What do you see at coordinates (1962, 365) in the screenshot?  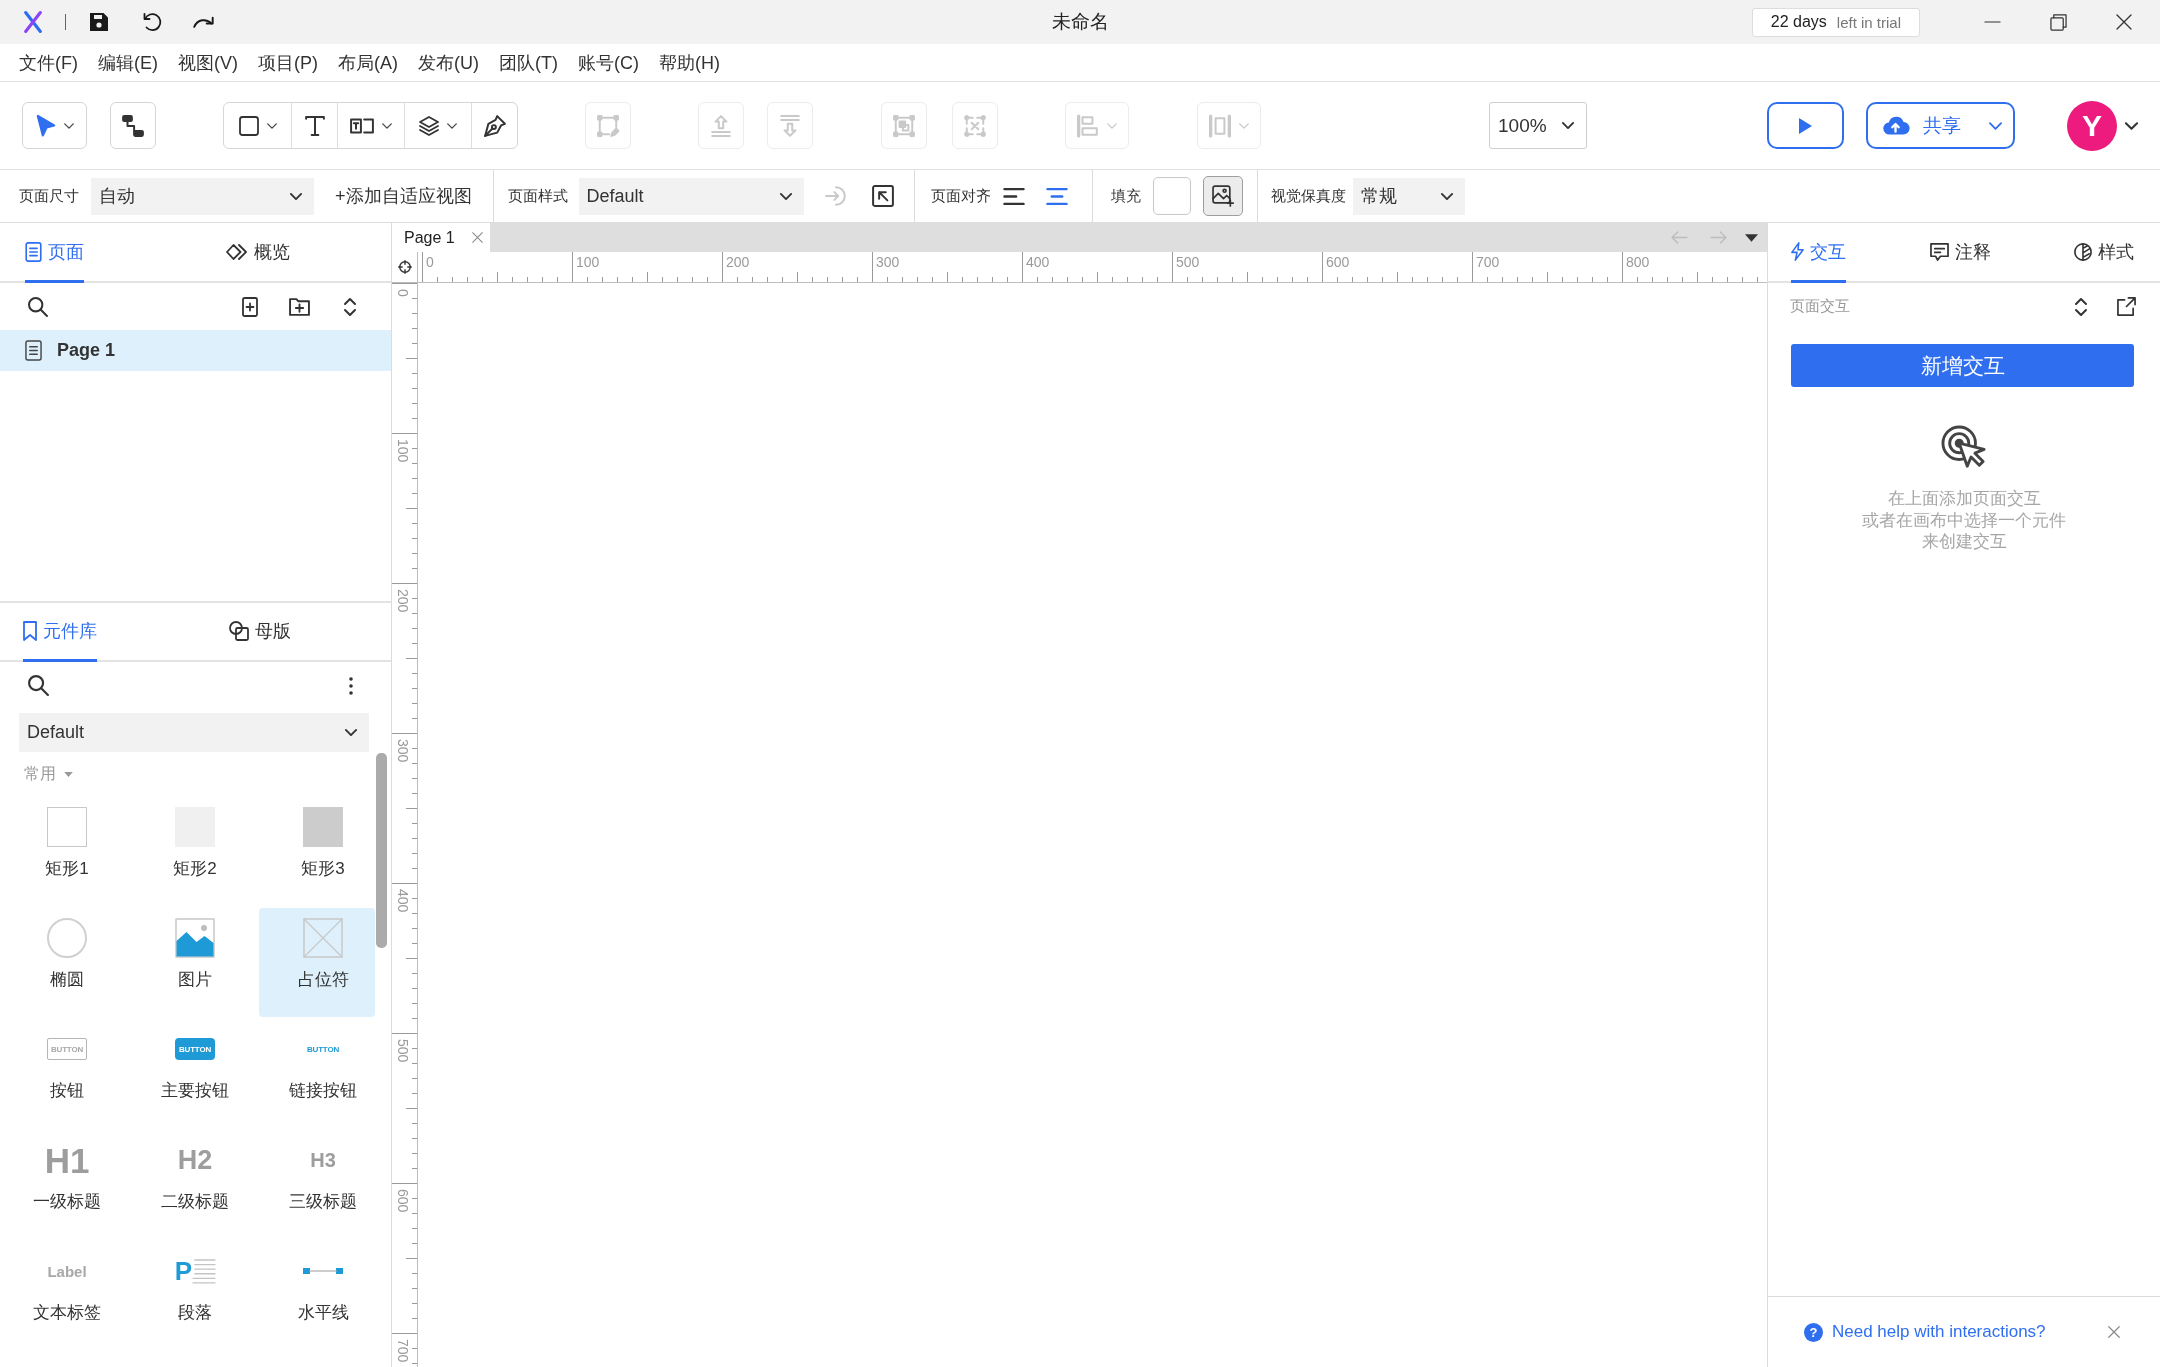 I see `add-interaction-button: 新增交互` at bounding box center [1962, 365].